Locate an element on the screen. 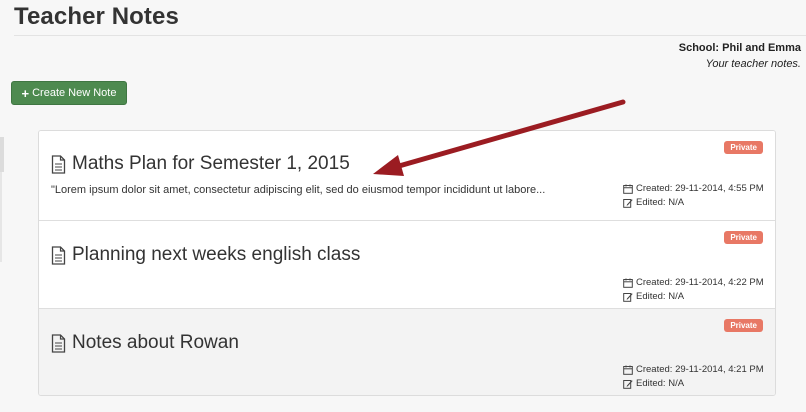 The width and height of the screenshot is (806, 412). sidebar-edge-lower is located at coordinates (1, 217).